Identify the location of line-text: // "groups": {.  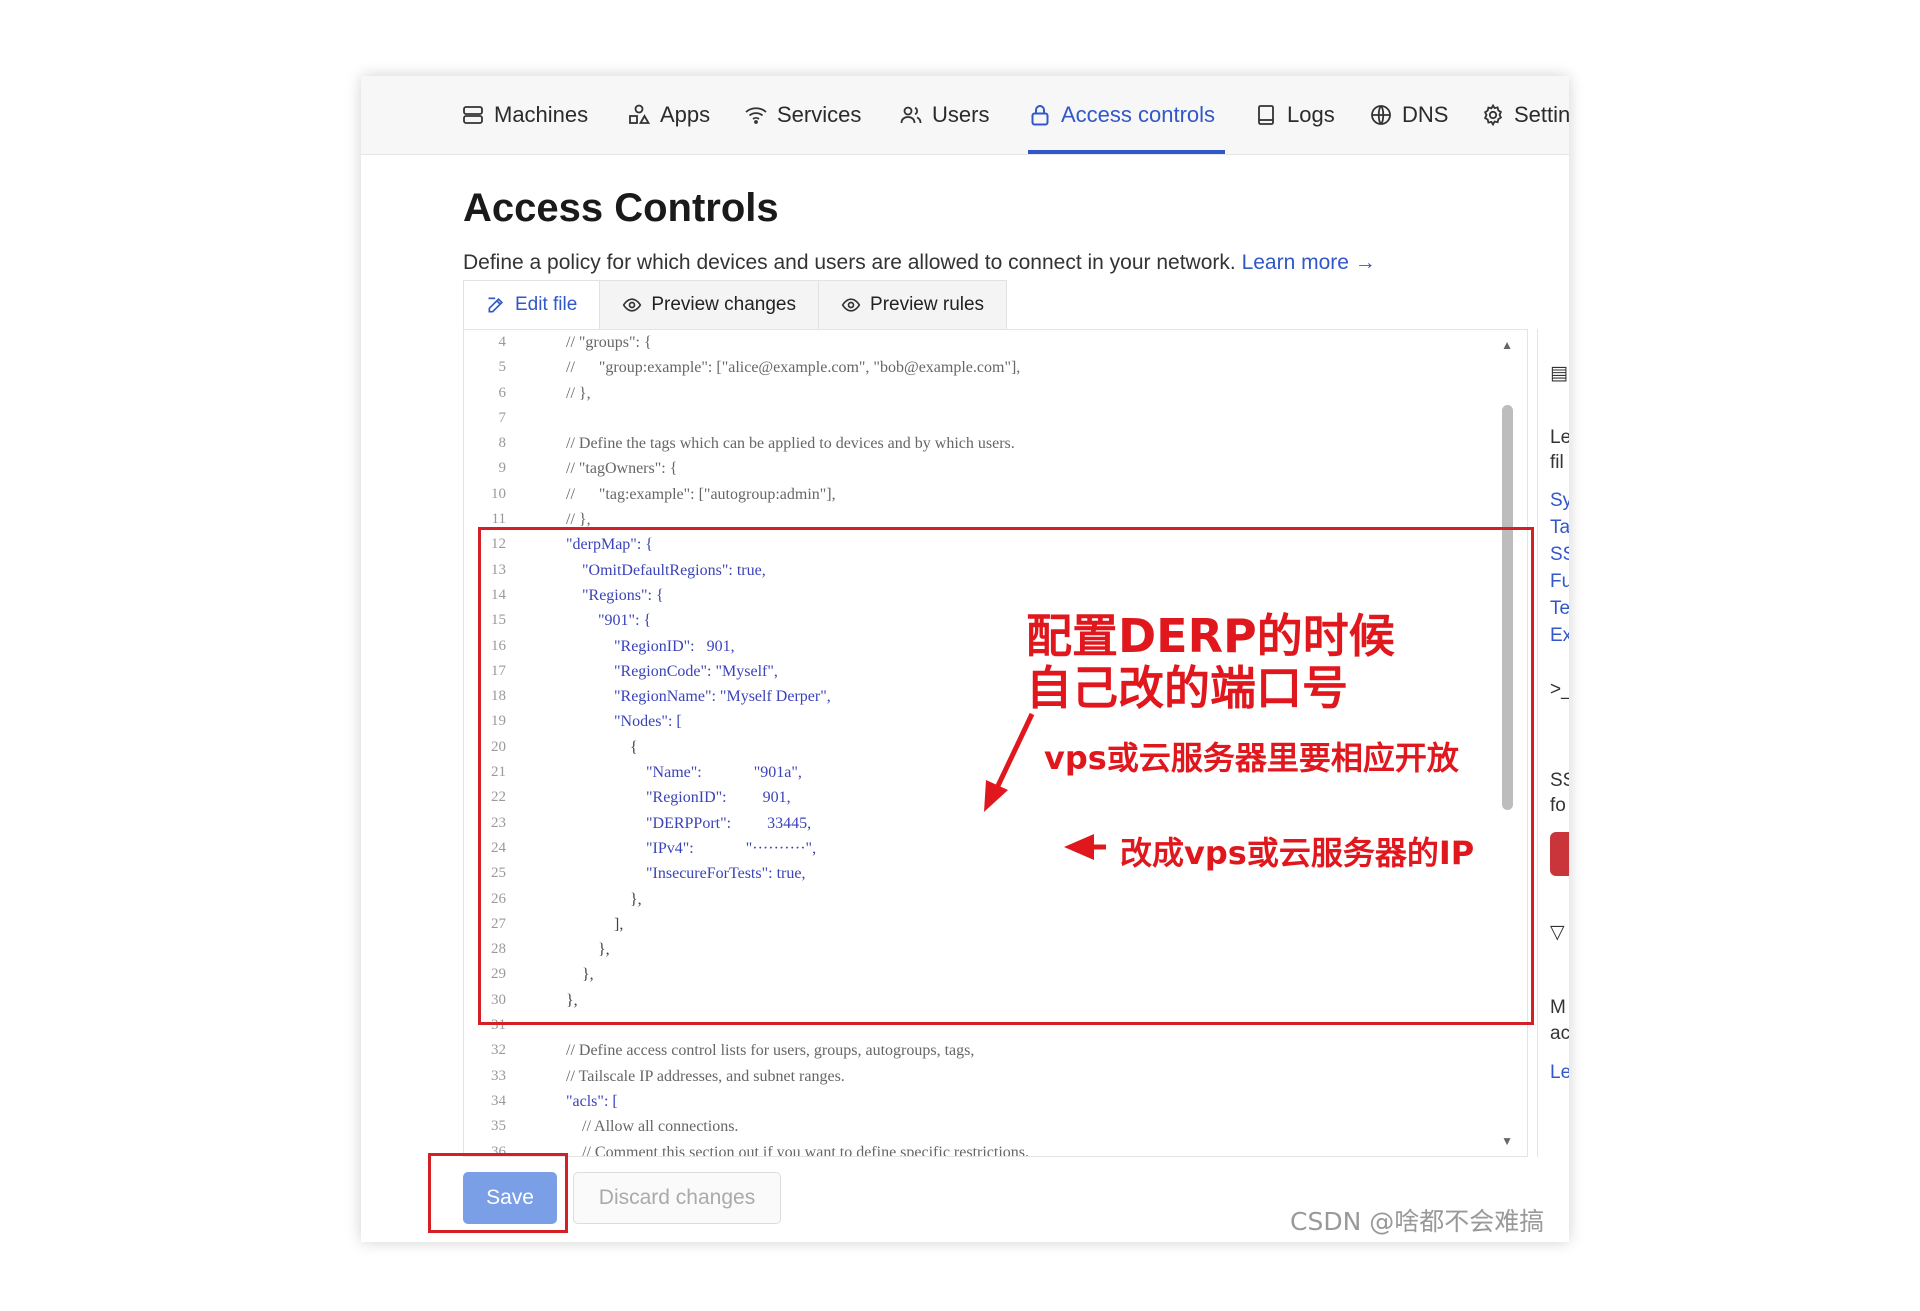
(609, 342).